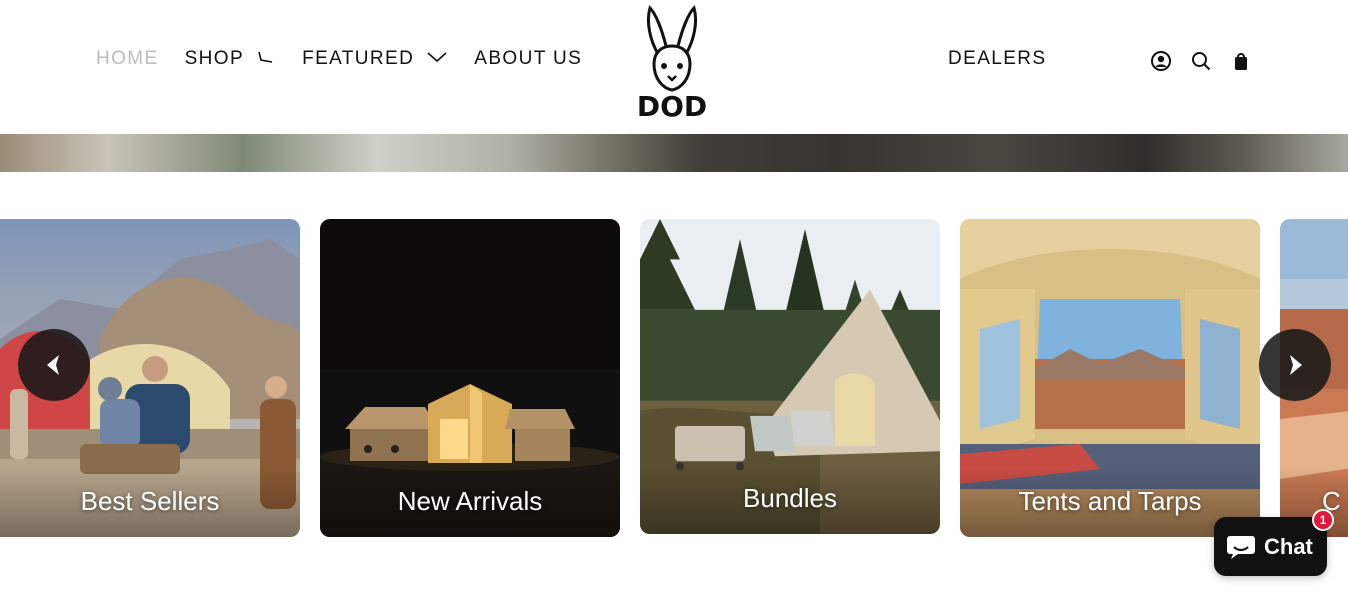 The image size is (1348, 597). I want to click on header-icons, so click(1210, 61).